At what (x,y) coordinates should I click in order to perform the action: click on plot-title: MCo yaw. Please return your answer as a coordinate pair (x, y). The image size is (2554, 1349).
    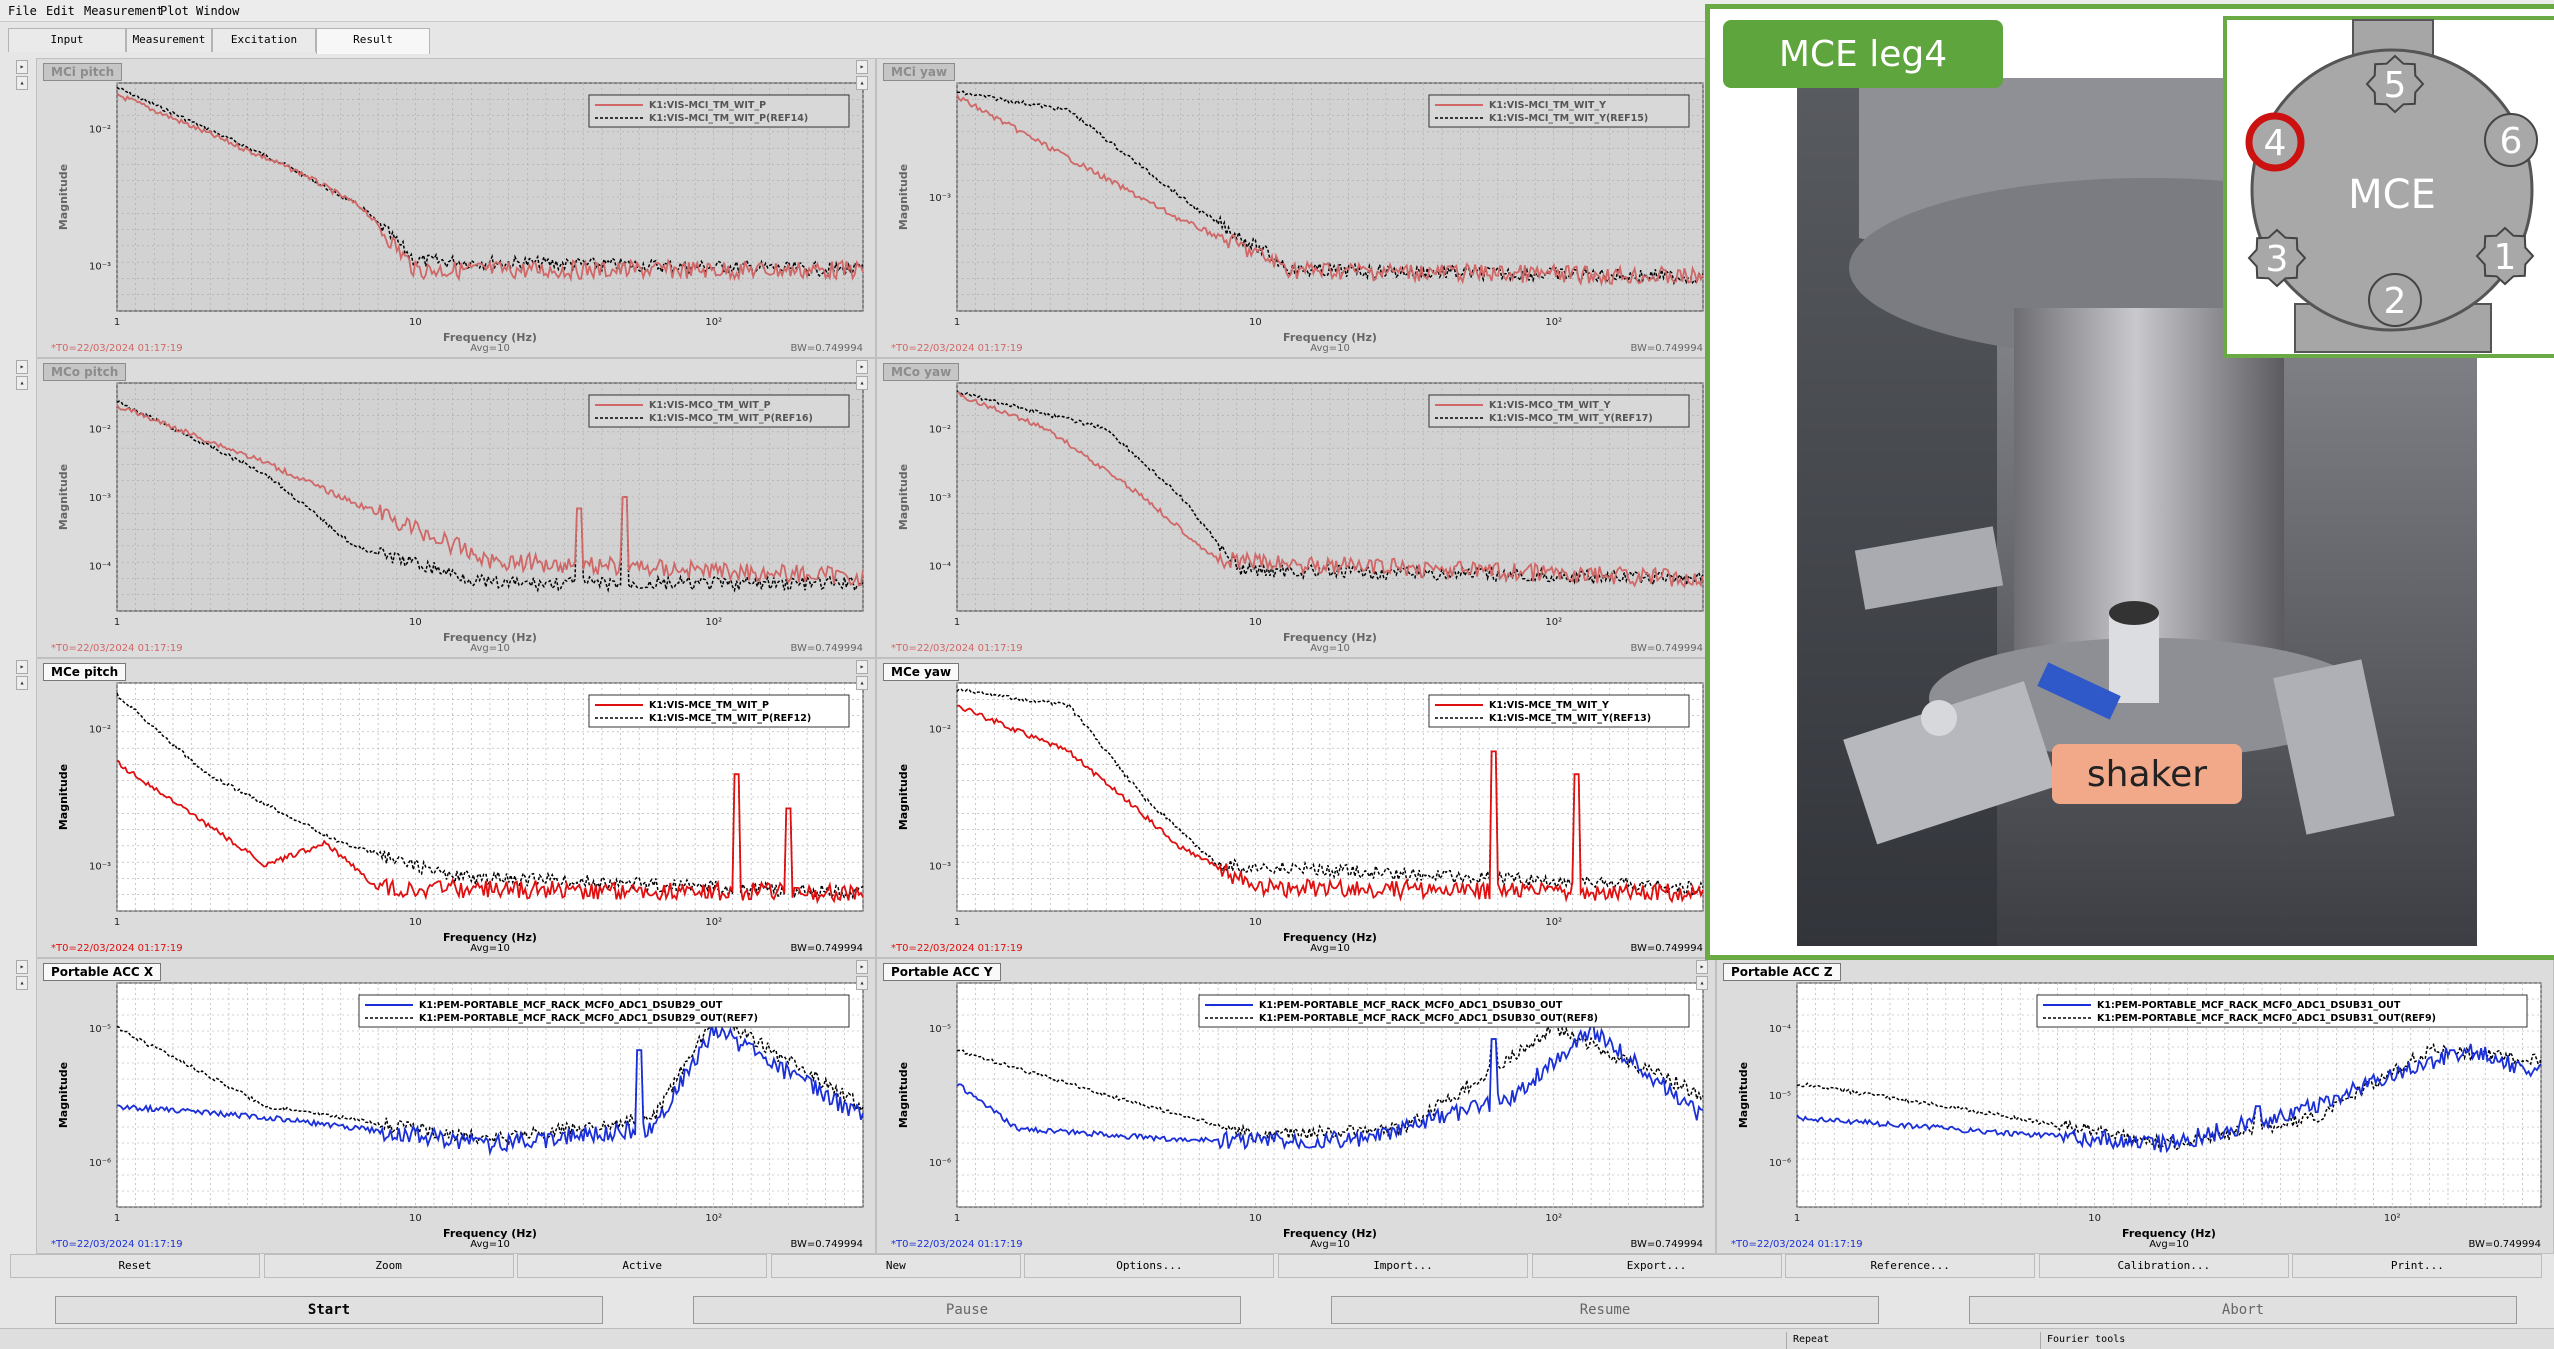
    Looking at the image, I should click on (921, 372).